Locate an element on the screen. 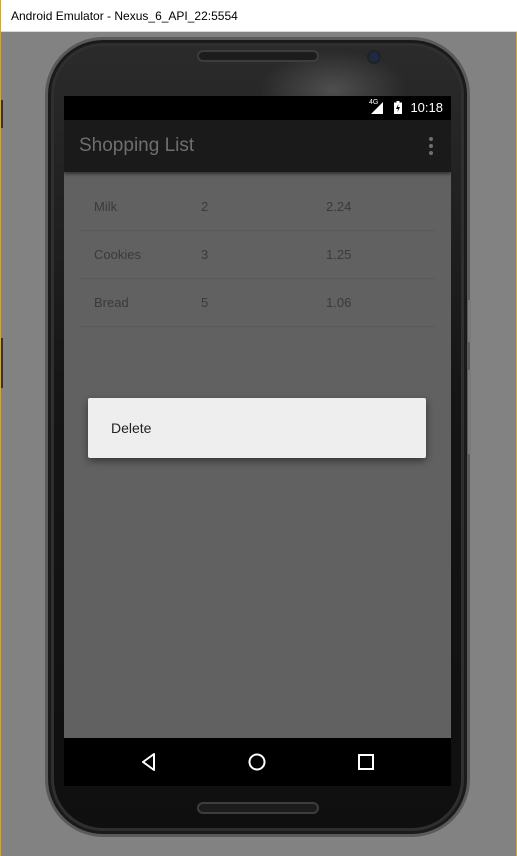 Image resolution: width=517 pixels, height=856 pixels. signal-icon is located at coordinates (377, 108).